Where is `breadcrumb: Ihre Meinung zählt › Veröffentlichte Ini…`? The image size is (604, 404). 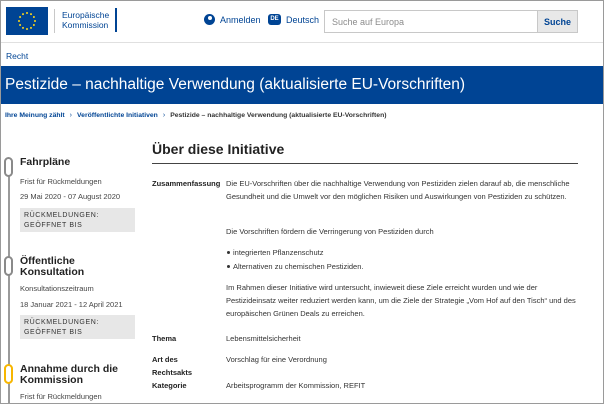 breadcrumb: Ihre Meinung zählt › Veröffentlichte Ini… is located at coordinates (195, 115).